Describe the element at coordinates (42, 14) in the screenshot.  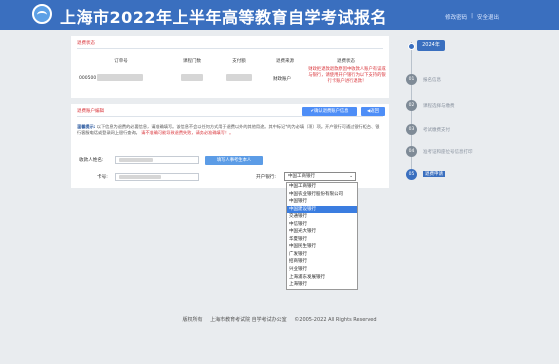
I see `logo-icon` at that location.